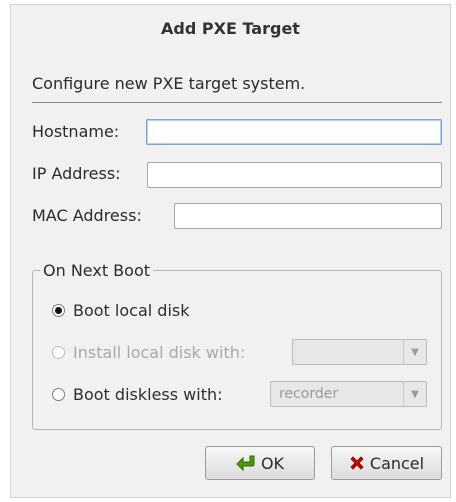  I want to click on hostname-label: Hostname:, so click(76, 131).